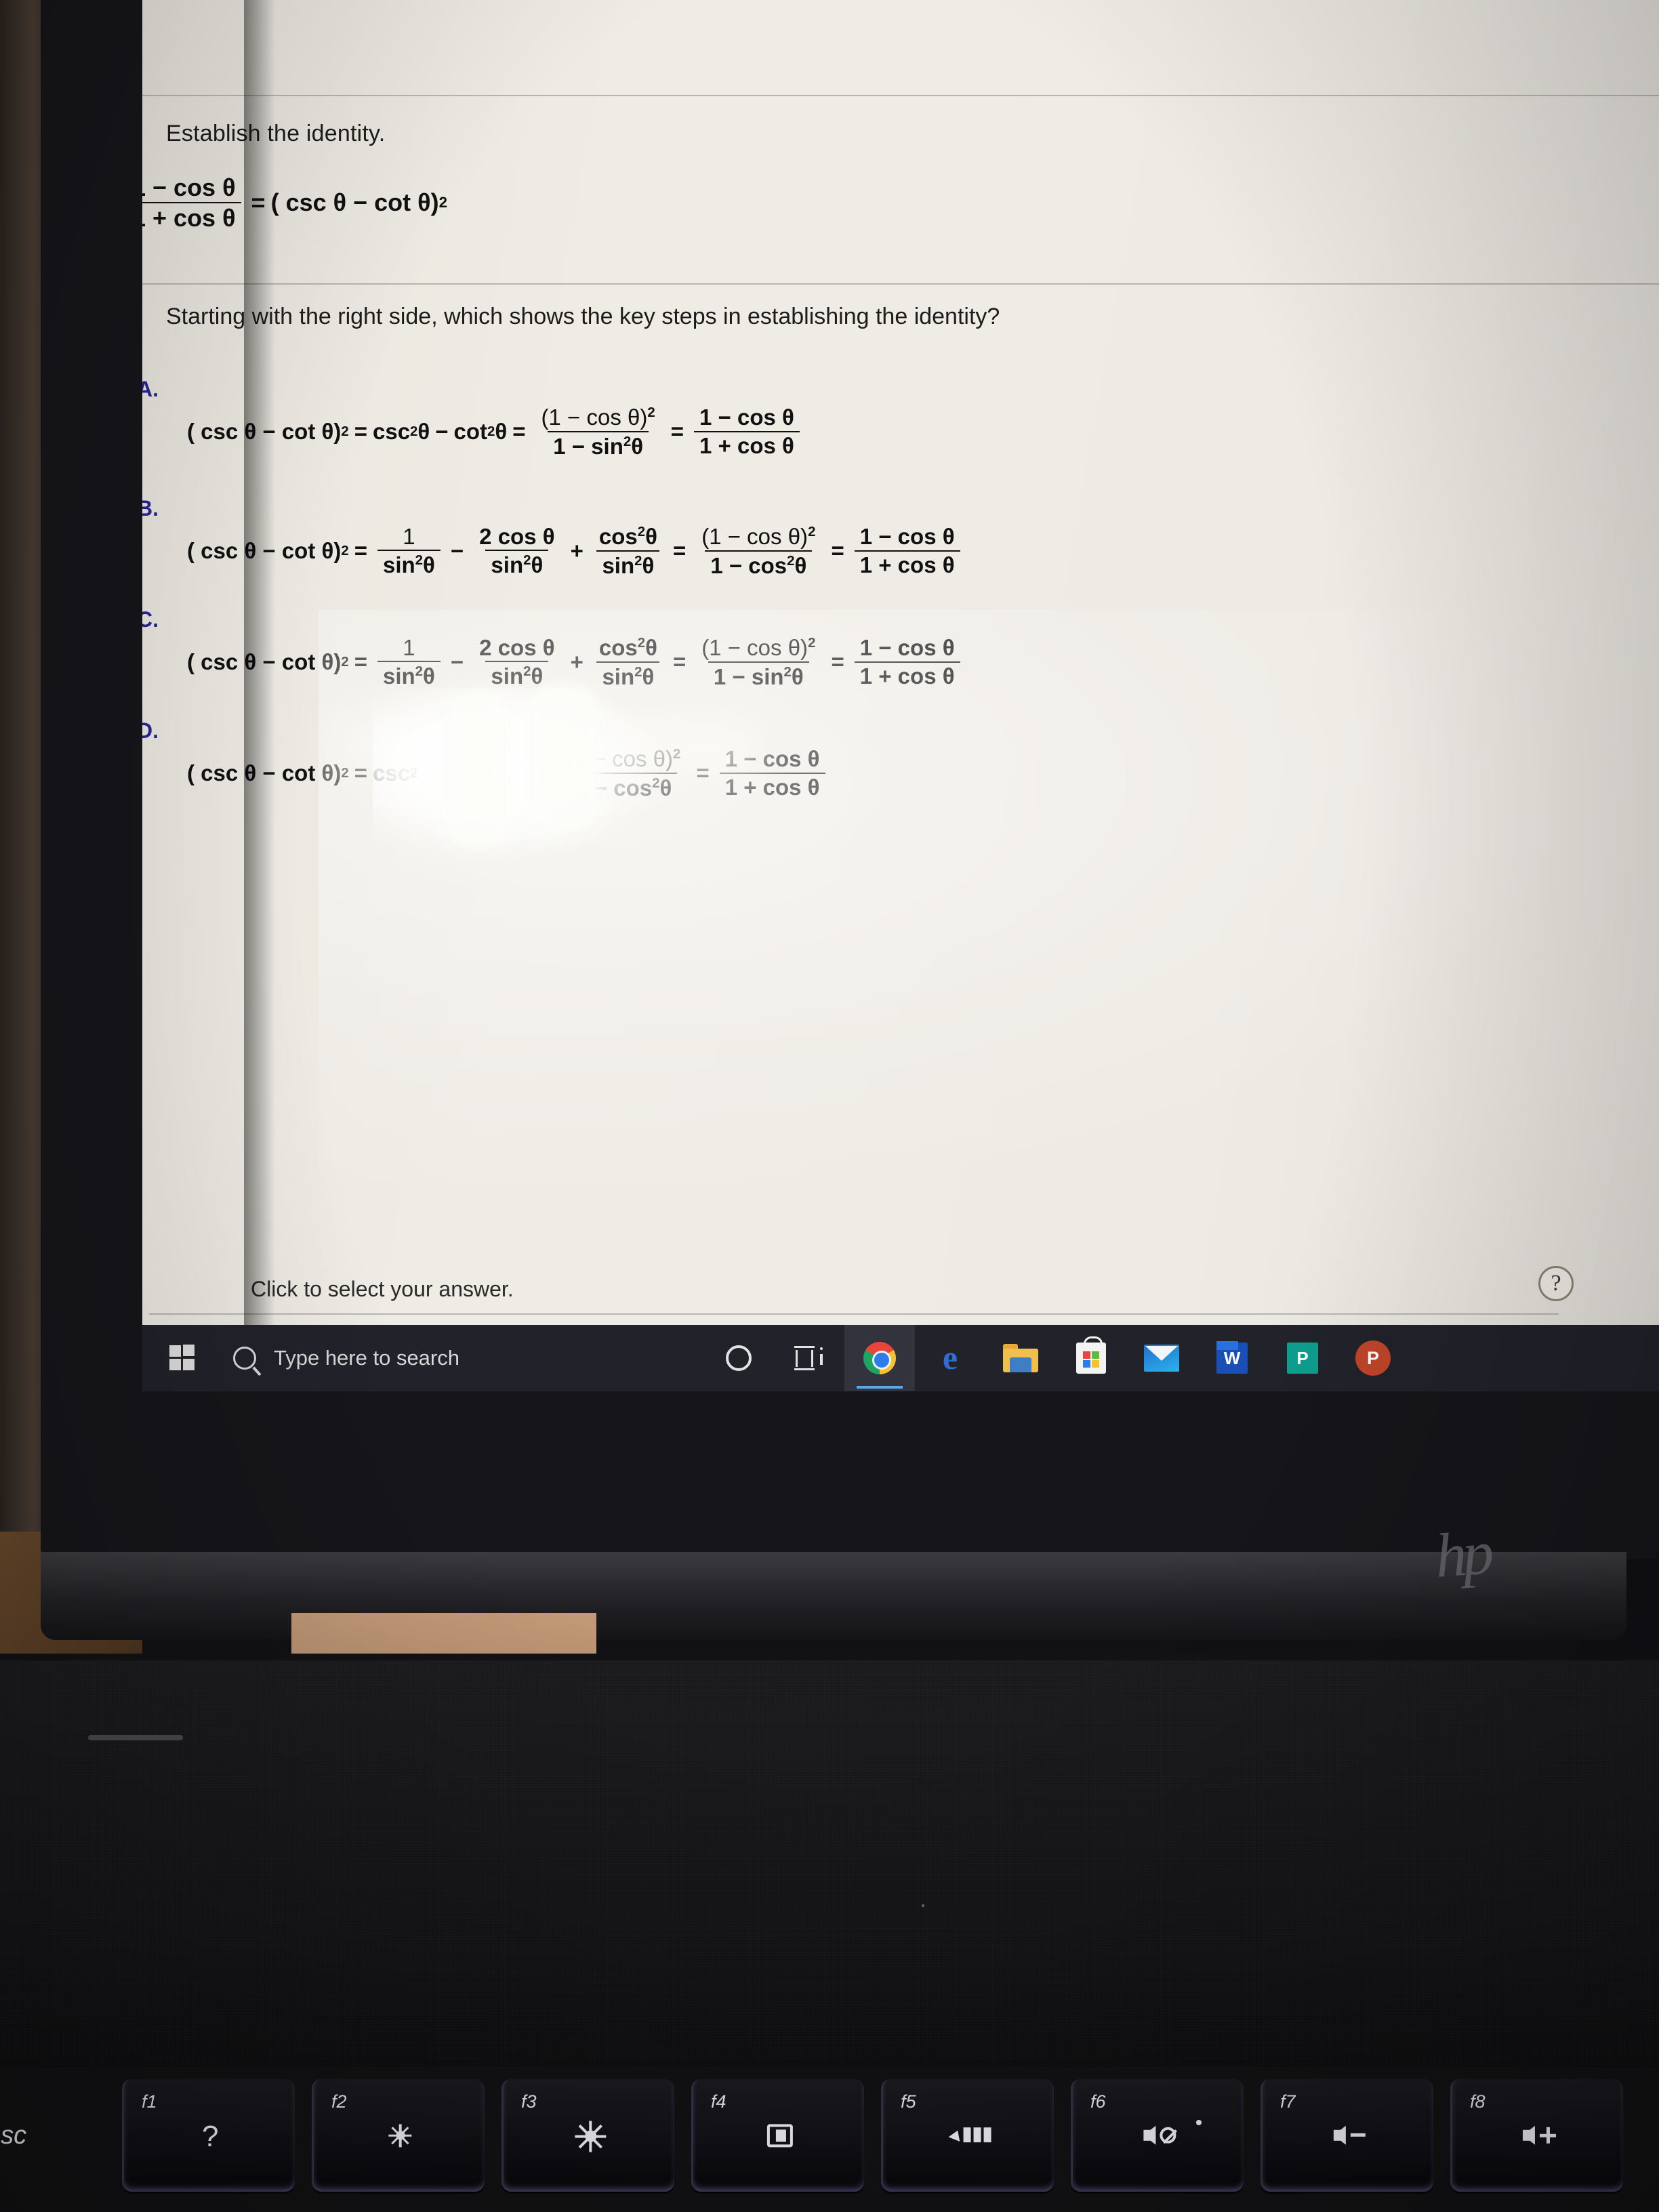 This screenshot has height=2212, width=1659. I want to click on d-f1-num-exp: 2, so click(677, 754).